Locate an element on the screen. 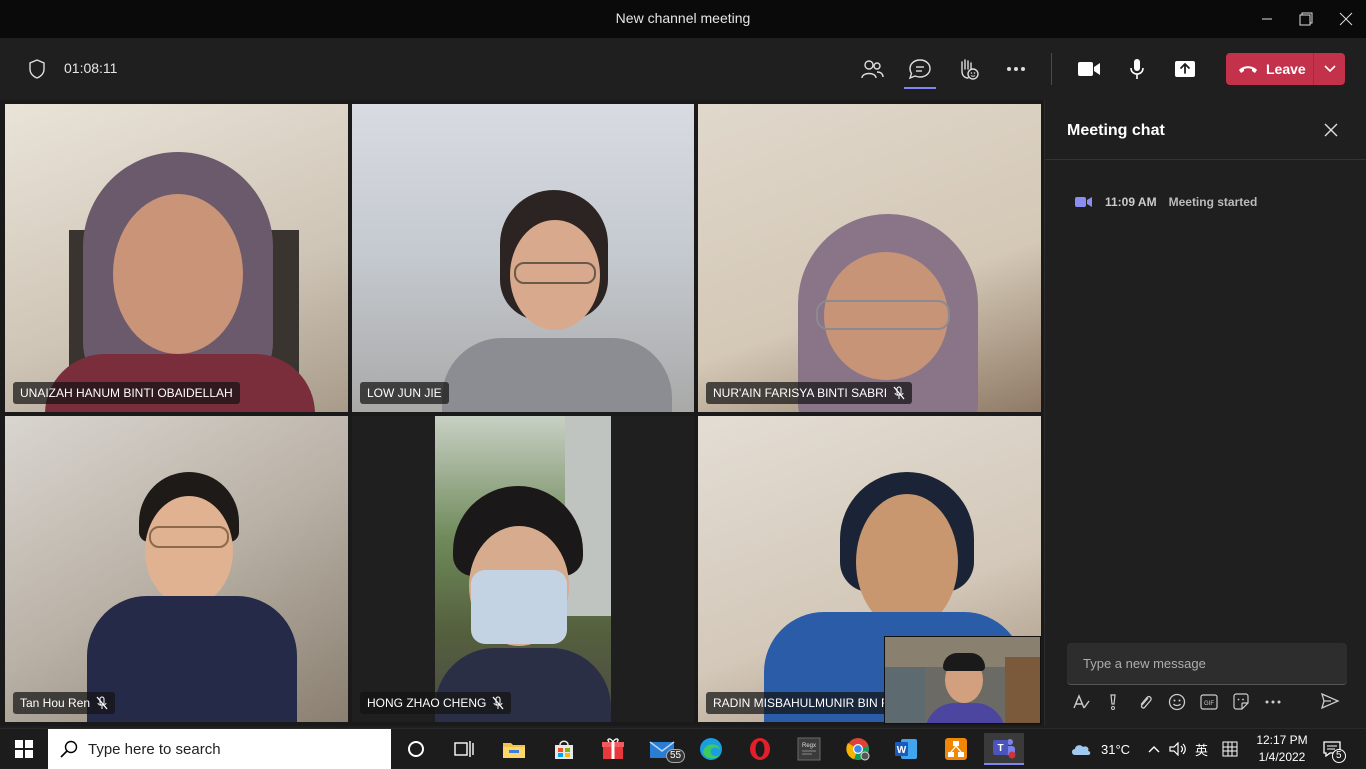 The height and width of the screenshot is (769, 1366). ime-mode-button is located at coordinates (1230, 749).